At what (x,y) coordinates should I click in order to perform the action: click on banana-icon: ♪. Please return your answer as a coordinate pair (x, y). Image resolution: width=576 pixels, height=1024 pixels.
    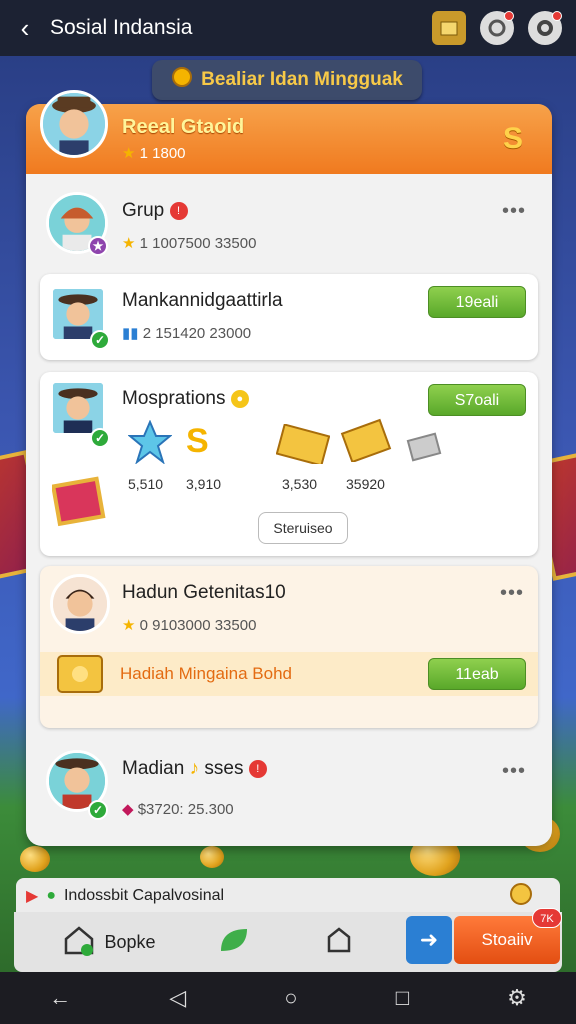
    Looking at the image, I should click on (194, 768).